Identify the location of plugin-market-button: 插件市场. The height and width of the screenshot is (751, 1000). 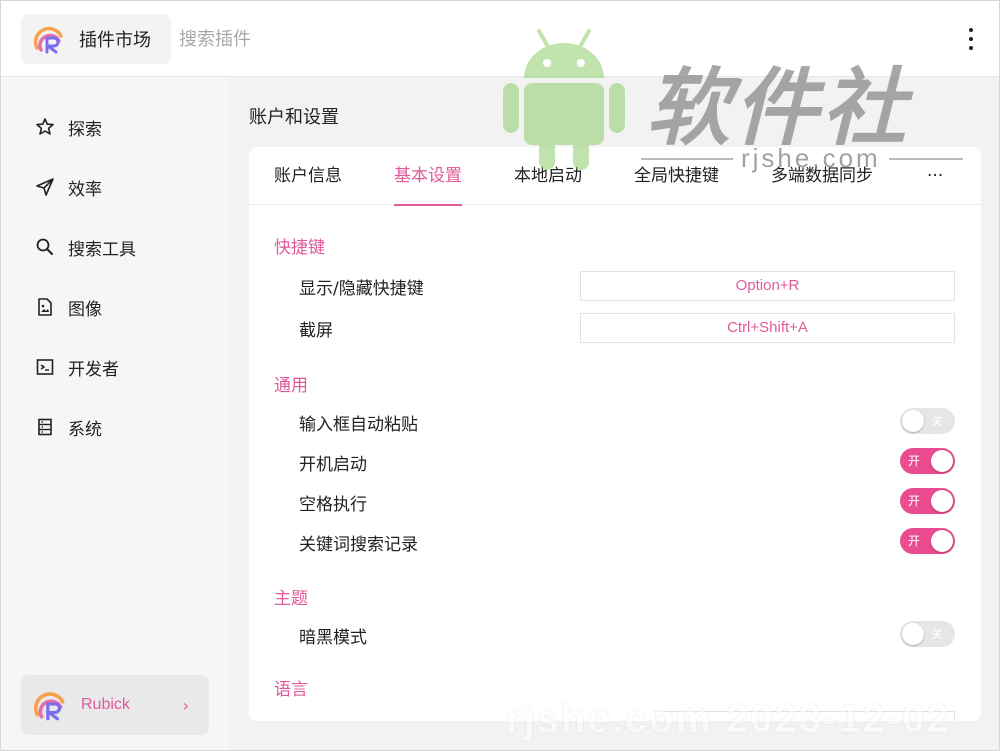
(96, 39).